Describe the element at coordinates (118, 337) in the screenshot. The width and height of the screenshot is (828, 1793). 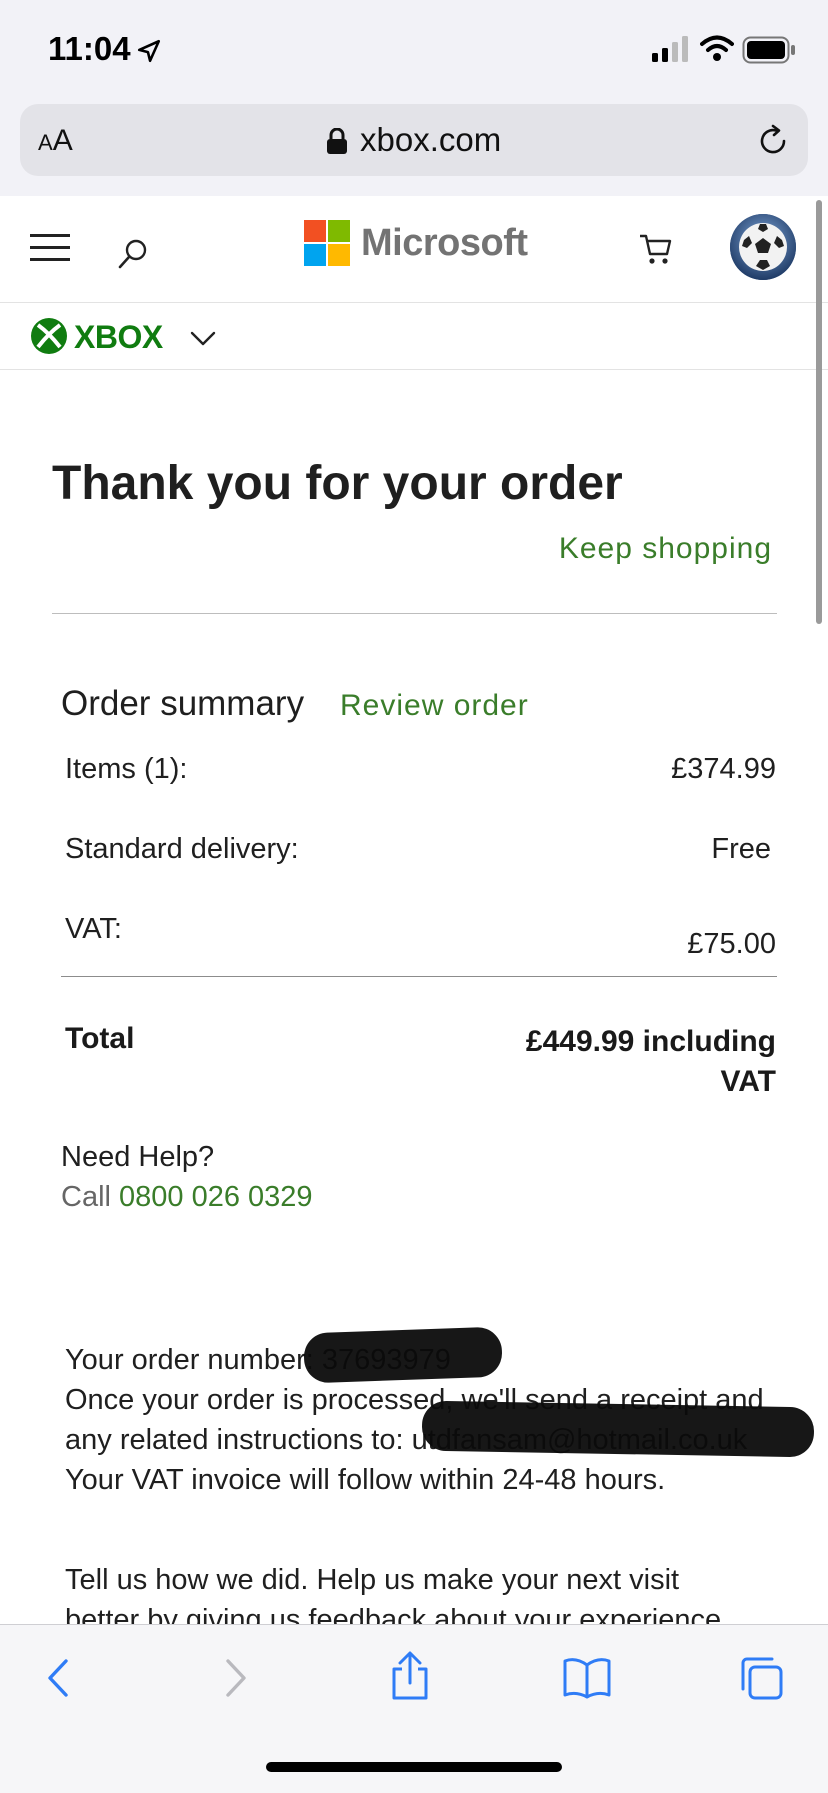
I see `xbox-brand-text: XBOX` at that location.